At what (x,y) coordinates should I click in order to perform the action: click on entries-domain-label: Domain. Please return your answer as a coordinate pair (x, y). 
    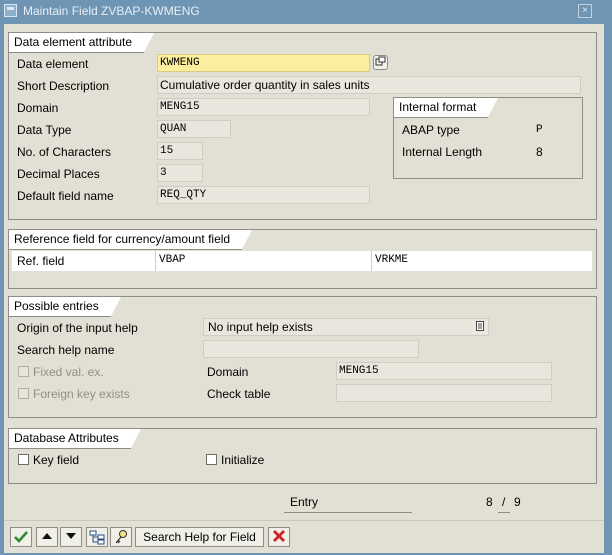
    Looking at the image, I should click on (228, 372).